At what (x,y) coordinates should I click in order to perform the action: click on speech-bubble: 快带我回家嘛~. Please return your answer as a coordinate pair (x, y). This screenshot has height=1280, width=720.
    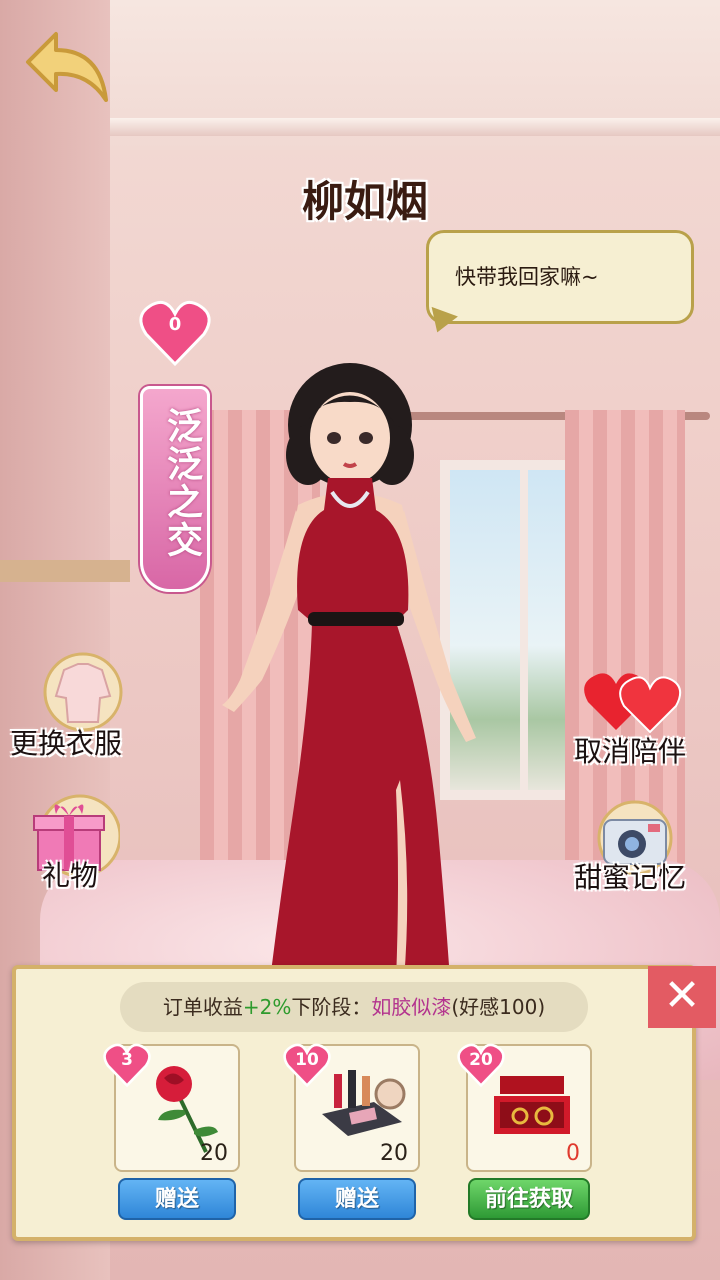
    Looking at the image, I should click on (559, 284).